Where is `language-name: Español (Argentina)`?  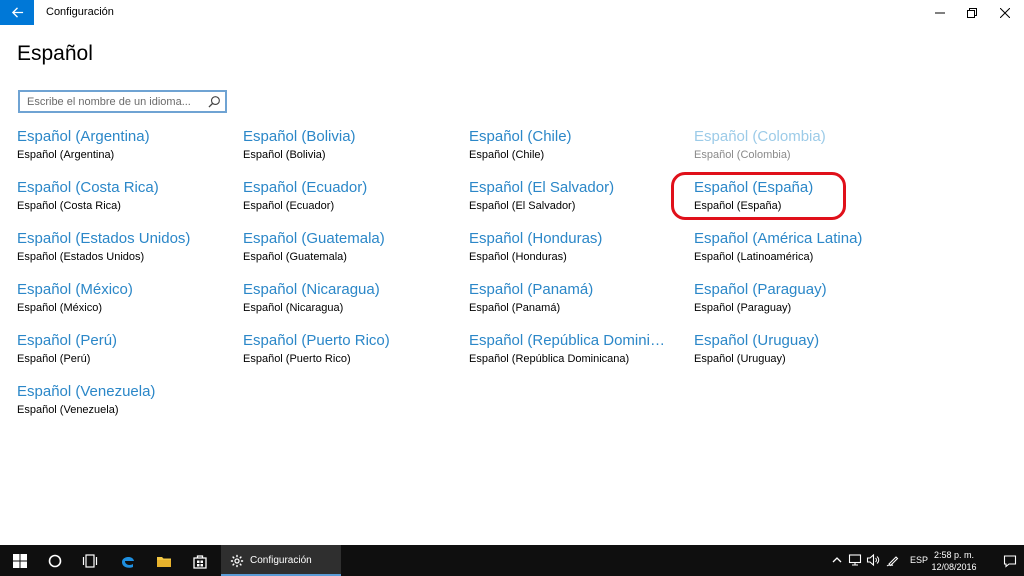
language-name: Español (Argentina) is located at coordinates (83, 136).